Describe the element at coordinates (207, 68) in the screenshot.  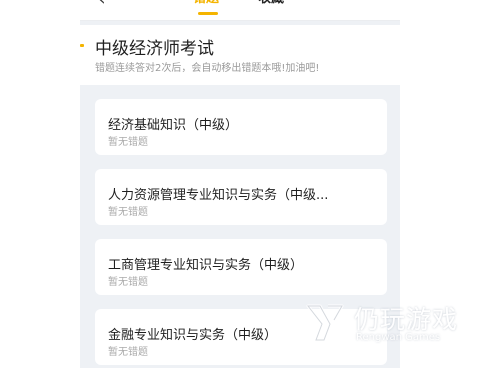
I see `exam-hint: 错题连续答对2次后，会自动移出错题本哦!加油吧!` at that location.